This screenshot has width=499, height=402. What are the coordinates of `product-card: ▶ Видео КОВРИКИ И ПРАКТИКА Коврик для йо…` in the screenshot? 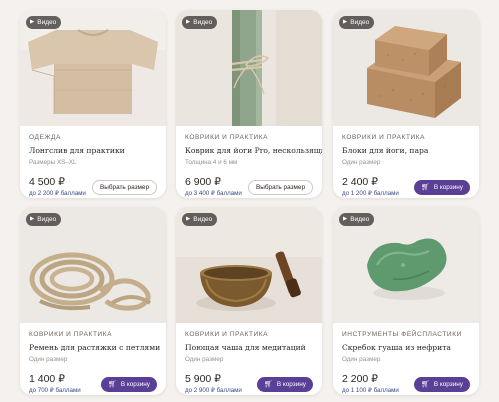 It's located at (249, 104).